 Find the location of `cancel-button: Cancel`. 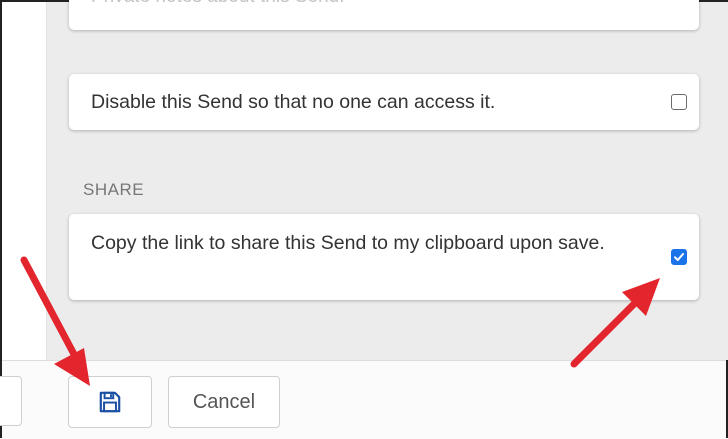

cancel-button: Cancel is located at coordinates (224, 402).